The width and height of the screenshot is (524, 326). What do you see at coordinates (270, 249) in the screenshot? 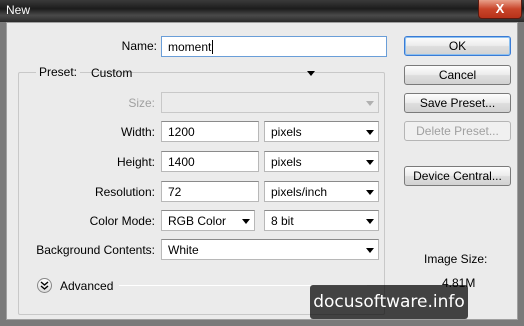
I see `background-contents-dropdown: White` at bounding box center [270, 249].